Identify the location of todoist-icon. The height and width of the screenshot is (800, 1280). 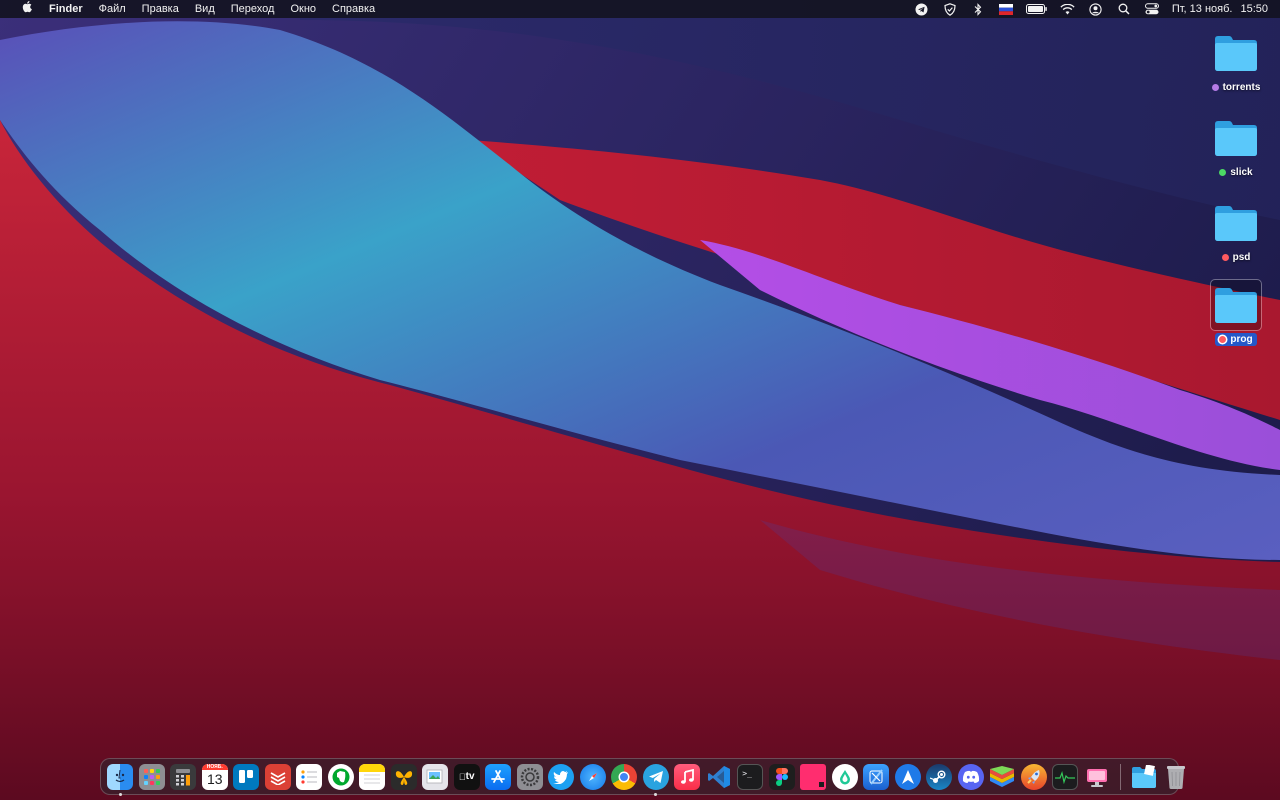
(277, 776).